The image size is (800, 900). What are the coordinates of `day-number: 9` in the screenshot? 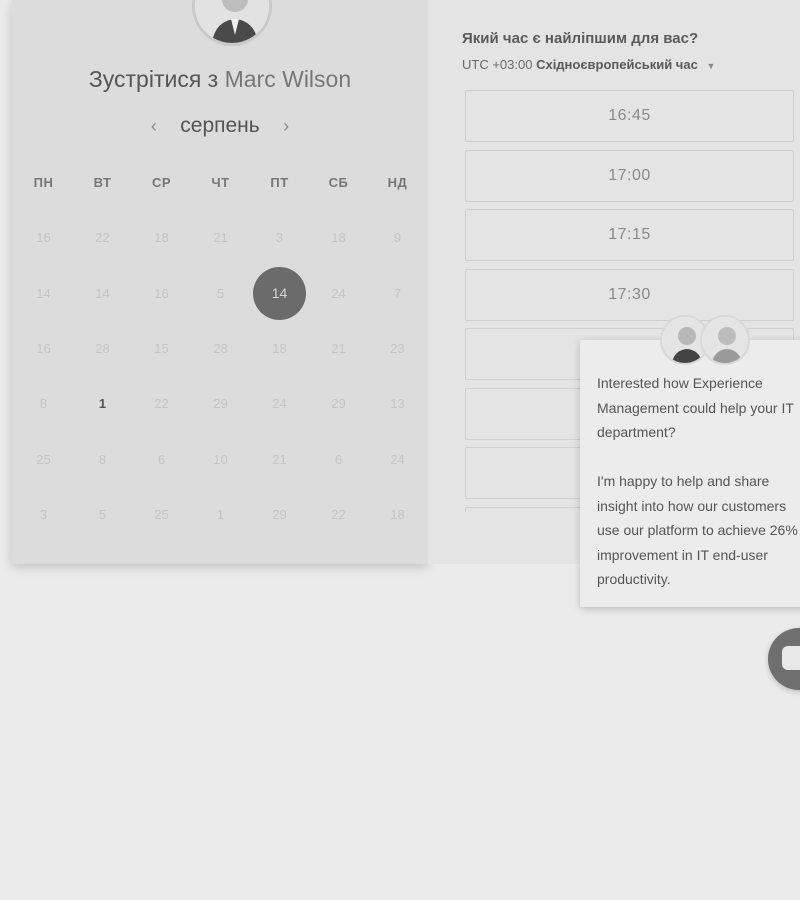 It's located at (397, 238).